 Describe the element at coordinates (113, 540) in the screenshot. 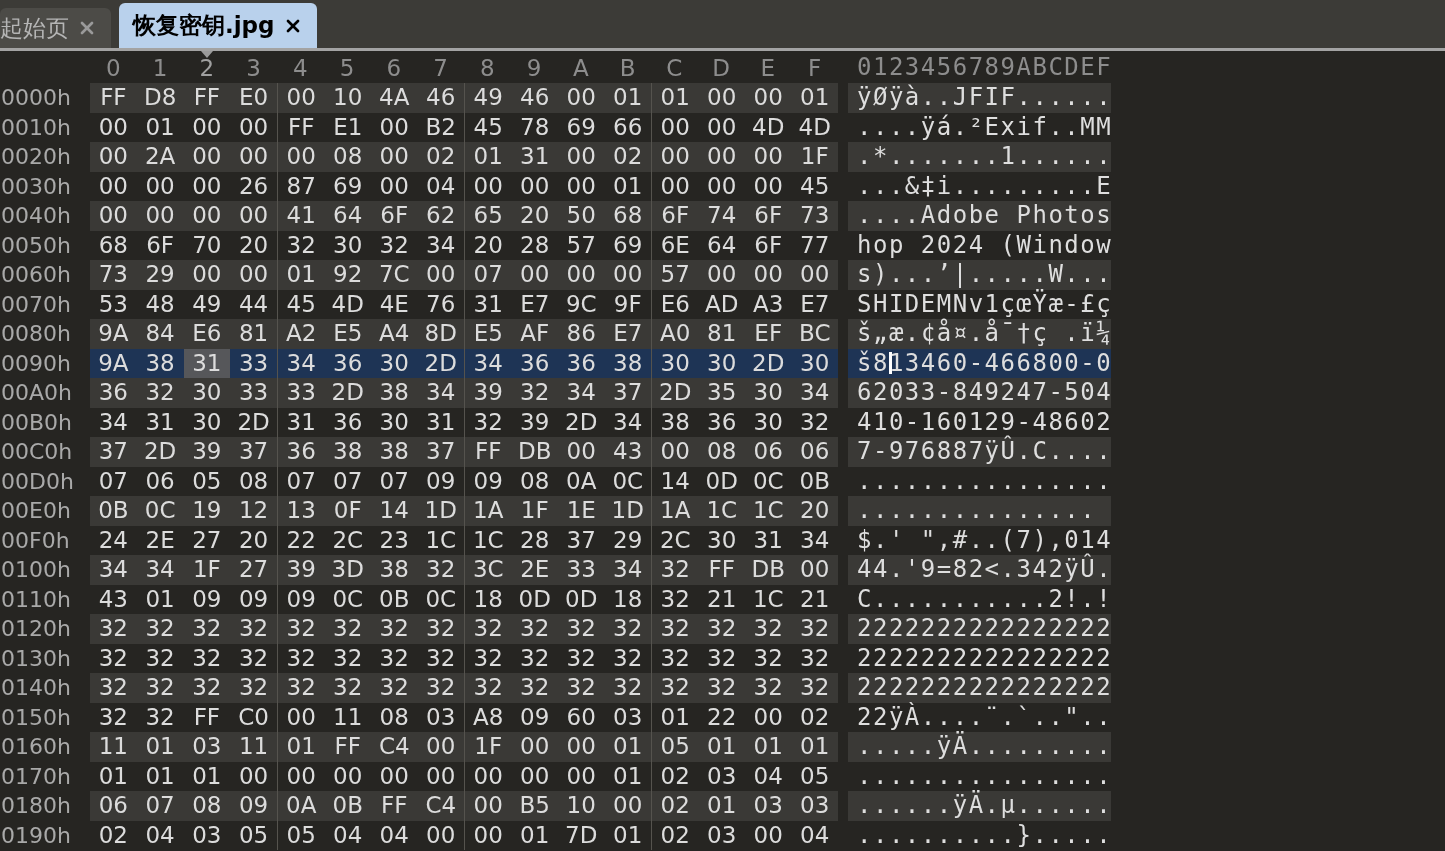

I see `hex-byte: 24` at that location.